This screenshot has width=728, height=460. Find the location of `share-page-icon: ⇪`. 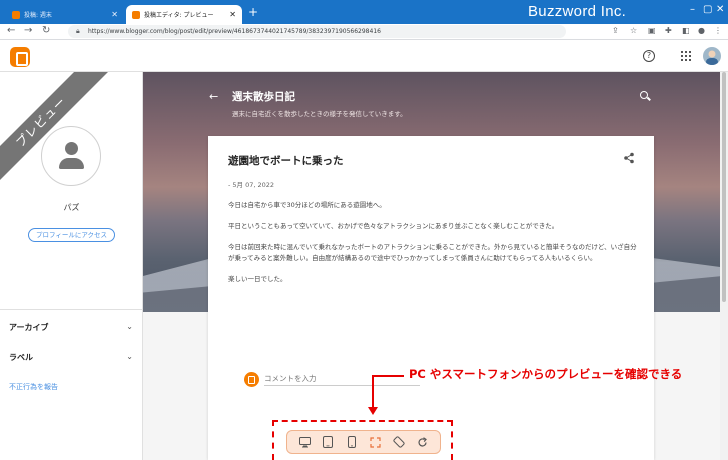

share-page-icon: ⇪ is located at coordinates (615, 30).